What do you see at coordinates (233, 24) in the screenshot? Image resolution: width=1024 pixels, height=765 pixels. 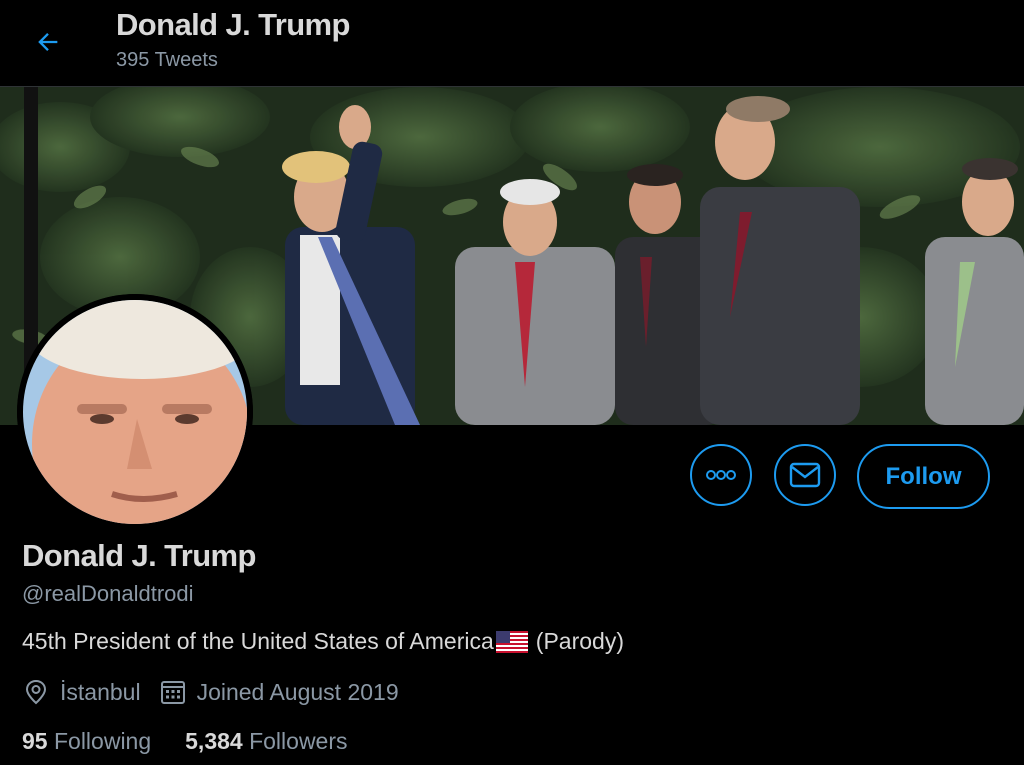 I see `header-title: Donald J. Trump` at bounding box center [233, 24].